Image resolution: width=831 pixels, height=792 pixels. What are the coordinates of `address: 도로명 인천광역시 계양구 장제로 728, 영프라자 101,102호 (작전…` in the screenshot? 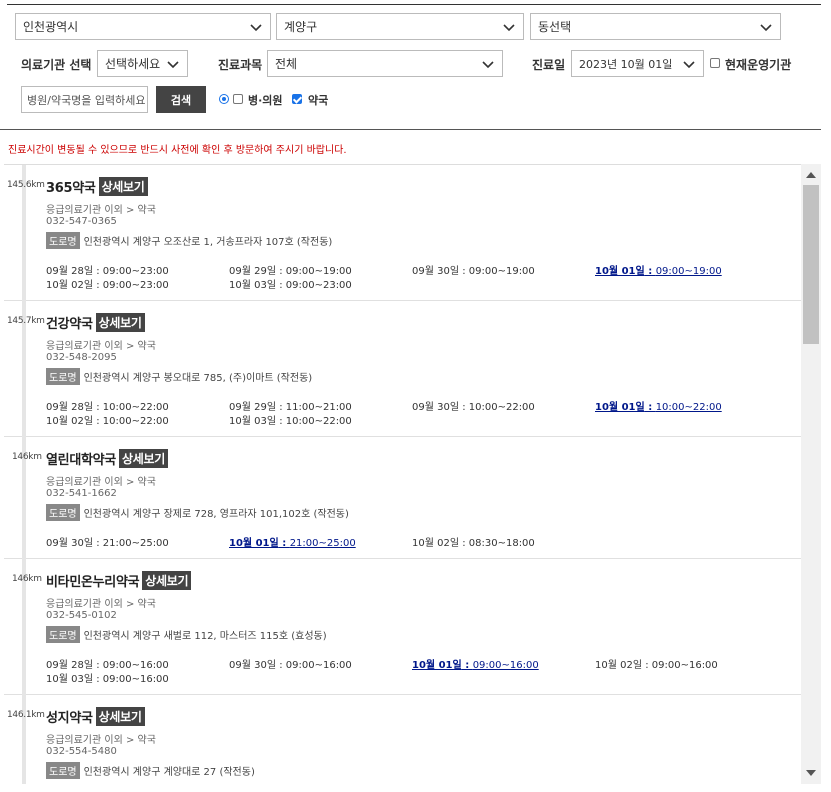 It's located at (197, 512).